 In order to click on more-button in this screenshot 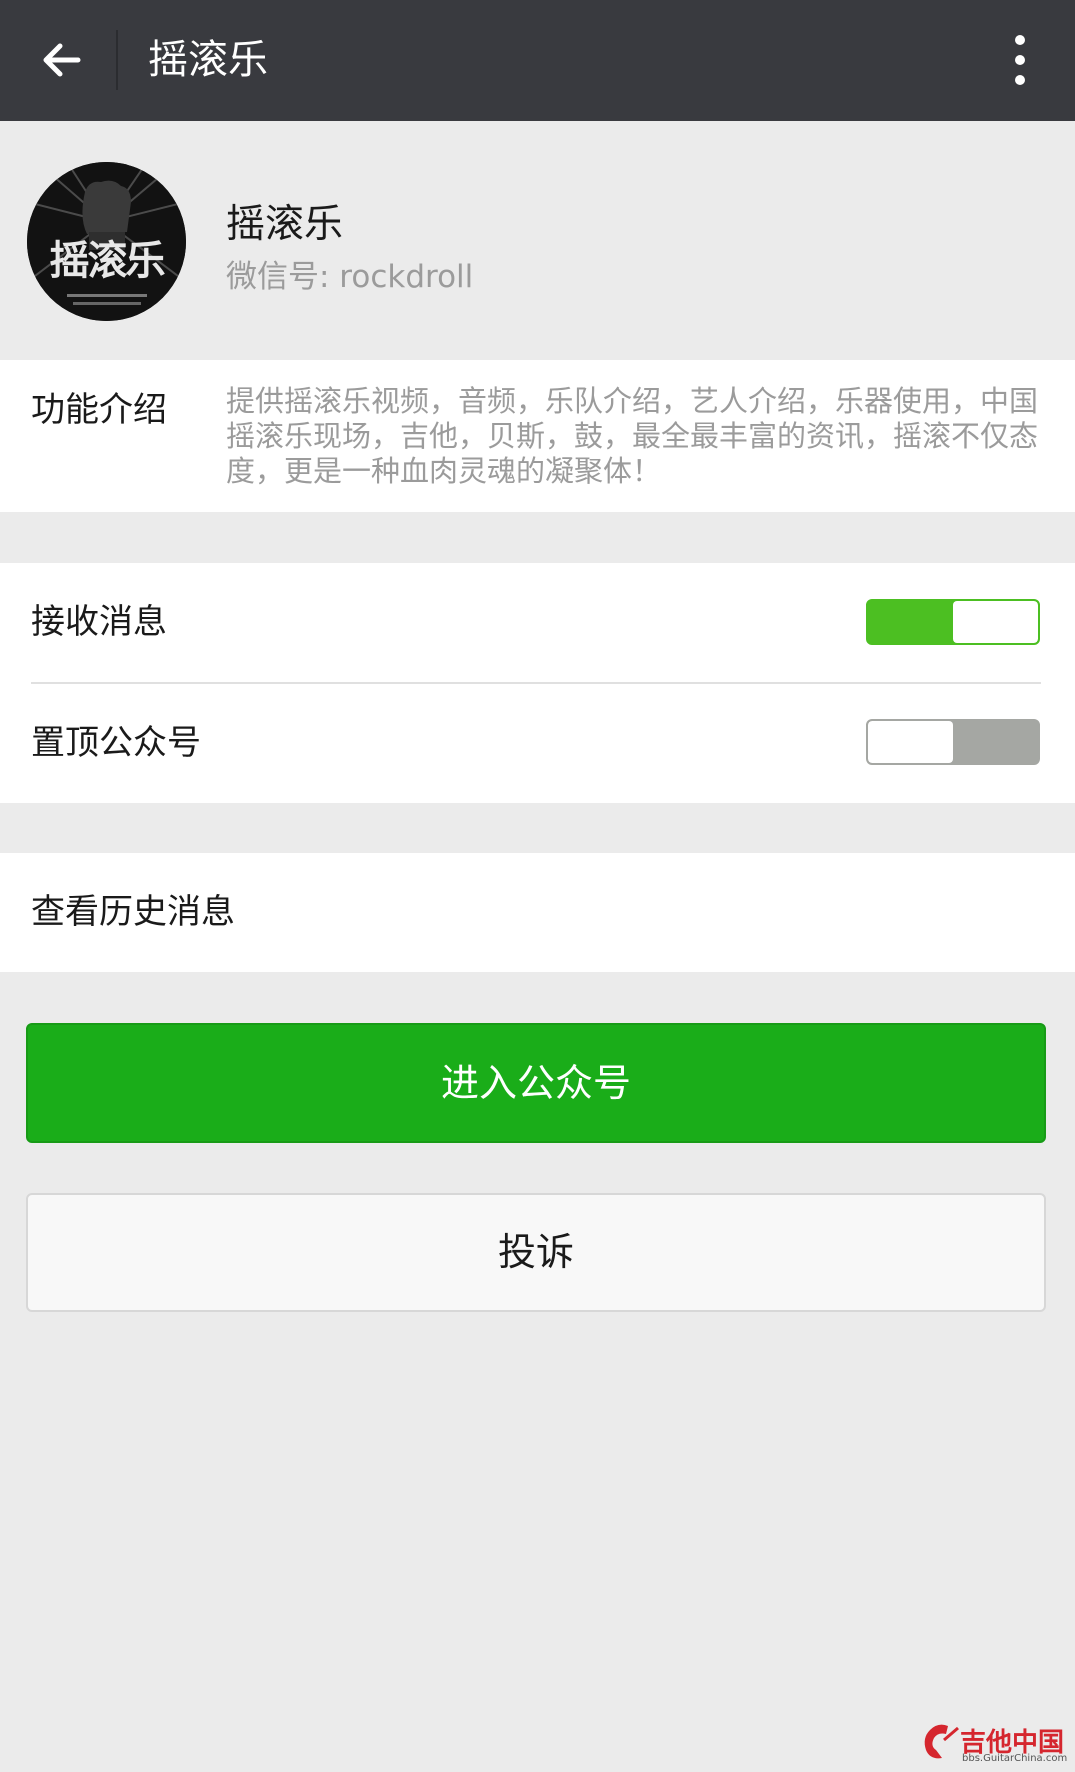, I will do `click(1020, 60)`.